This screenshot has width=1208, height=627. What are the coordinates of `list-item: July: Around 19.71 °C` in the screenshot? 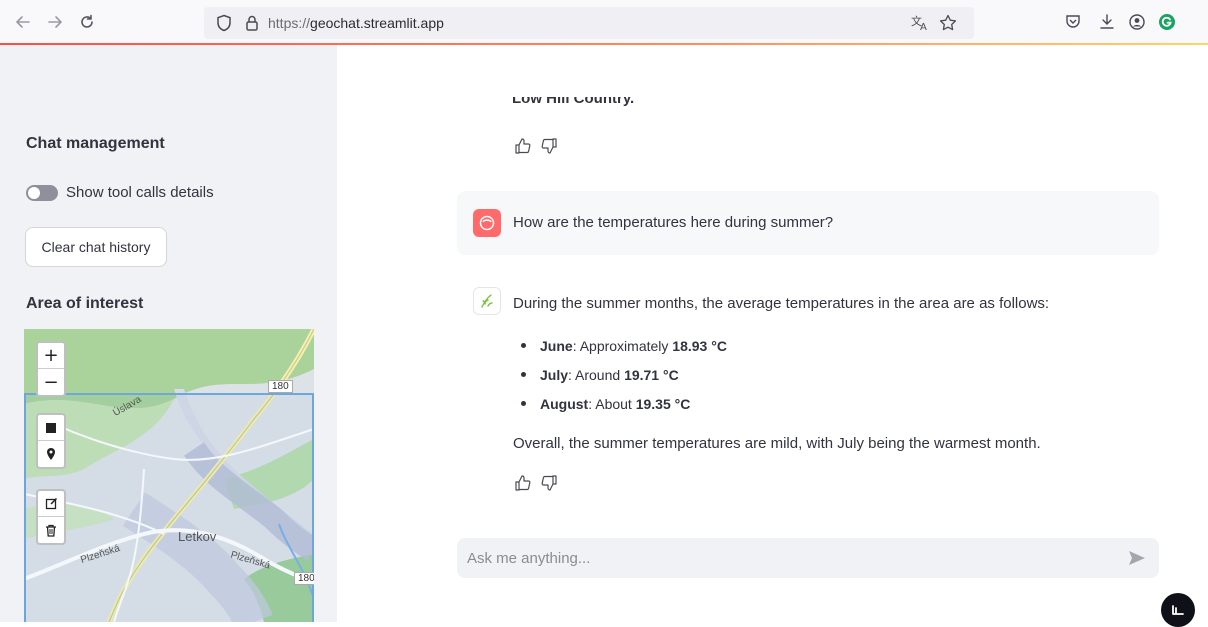 It's located at (620, 374).